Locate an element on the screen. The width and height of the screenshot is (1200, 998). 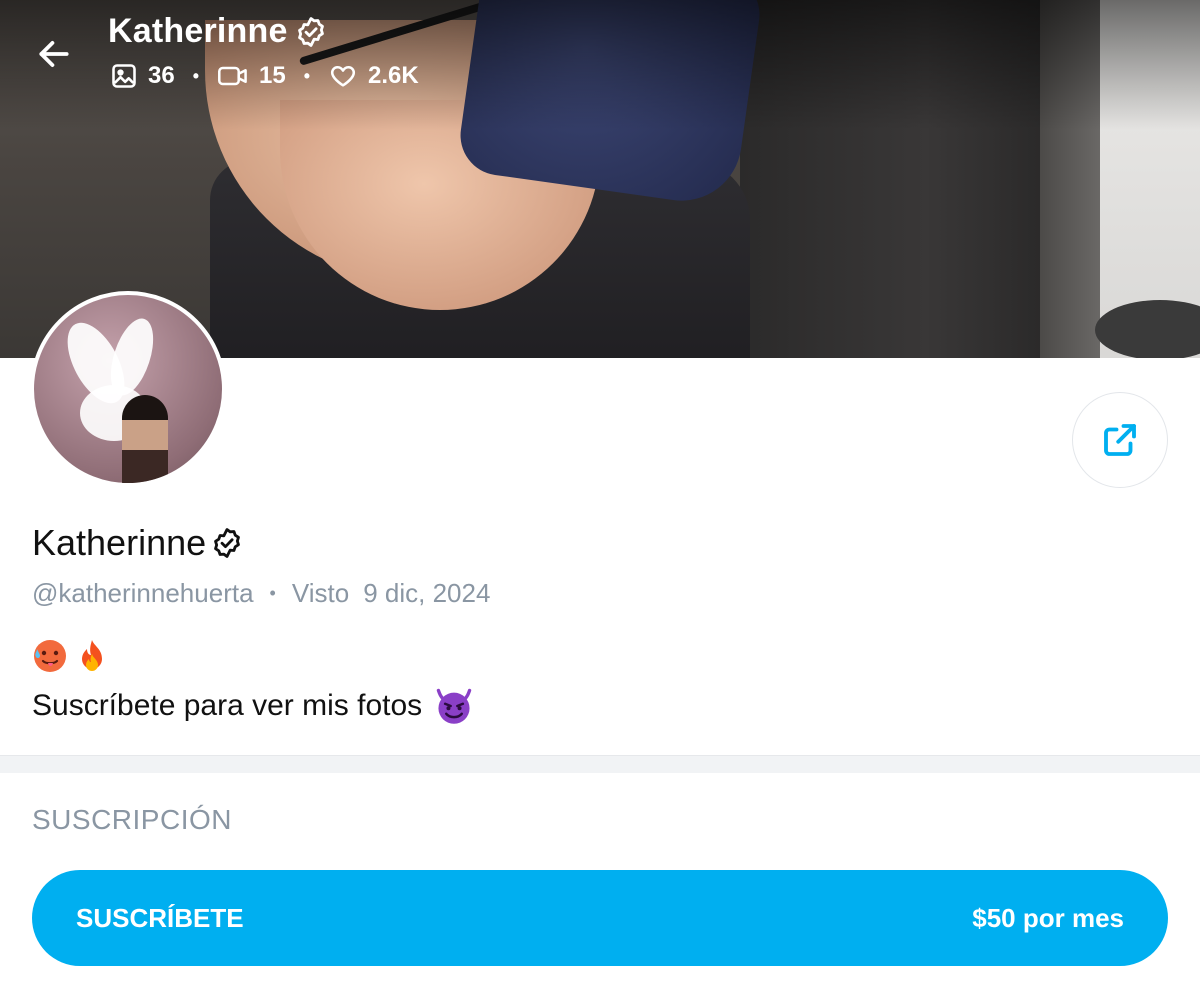
subscribe-price: $50 por mes is located at coordinates (1048, 917).